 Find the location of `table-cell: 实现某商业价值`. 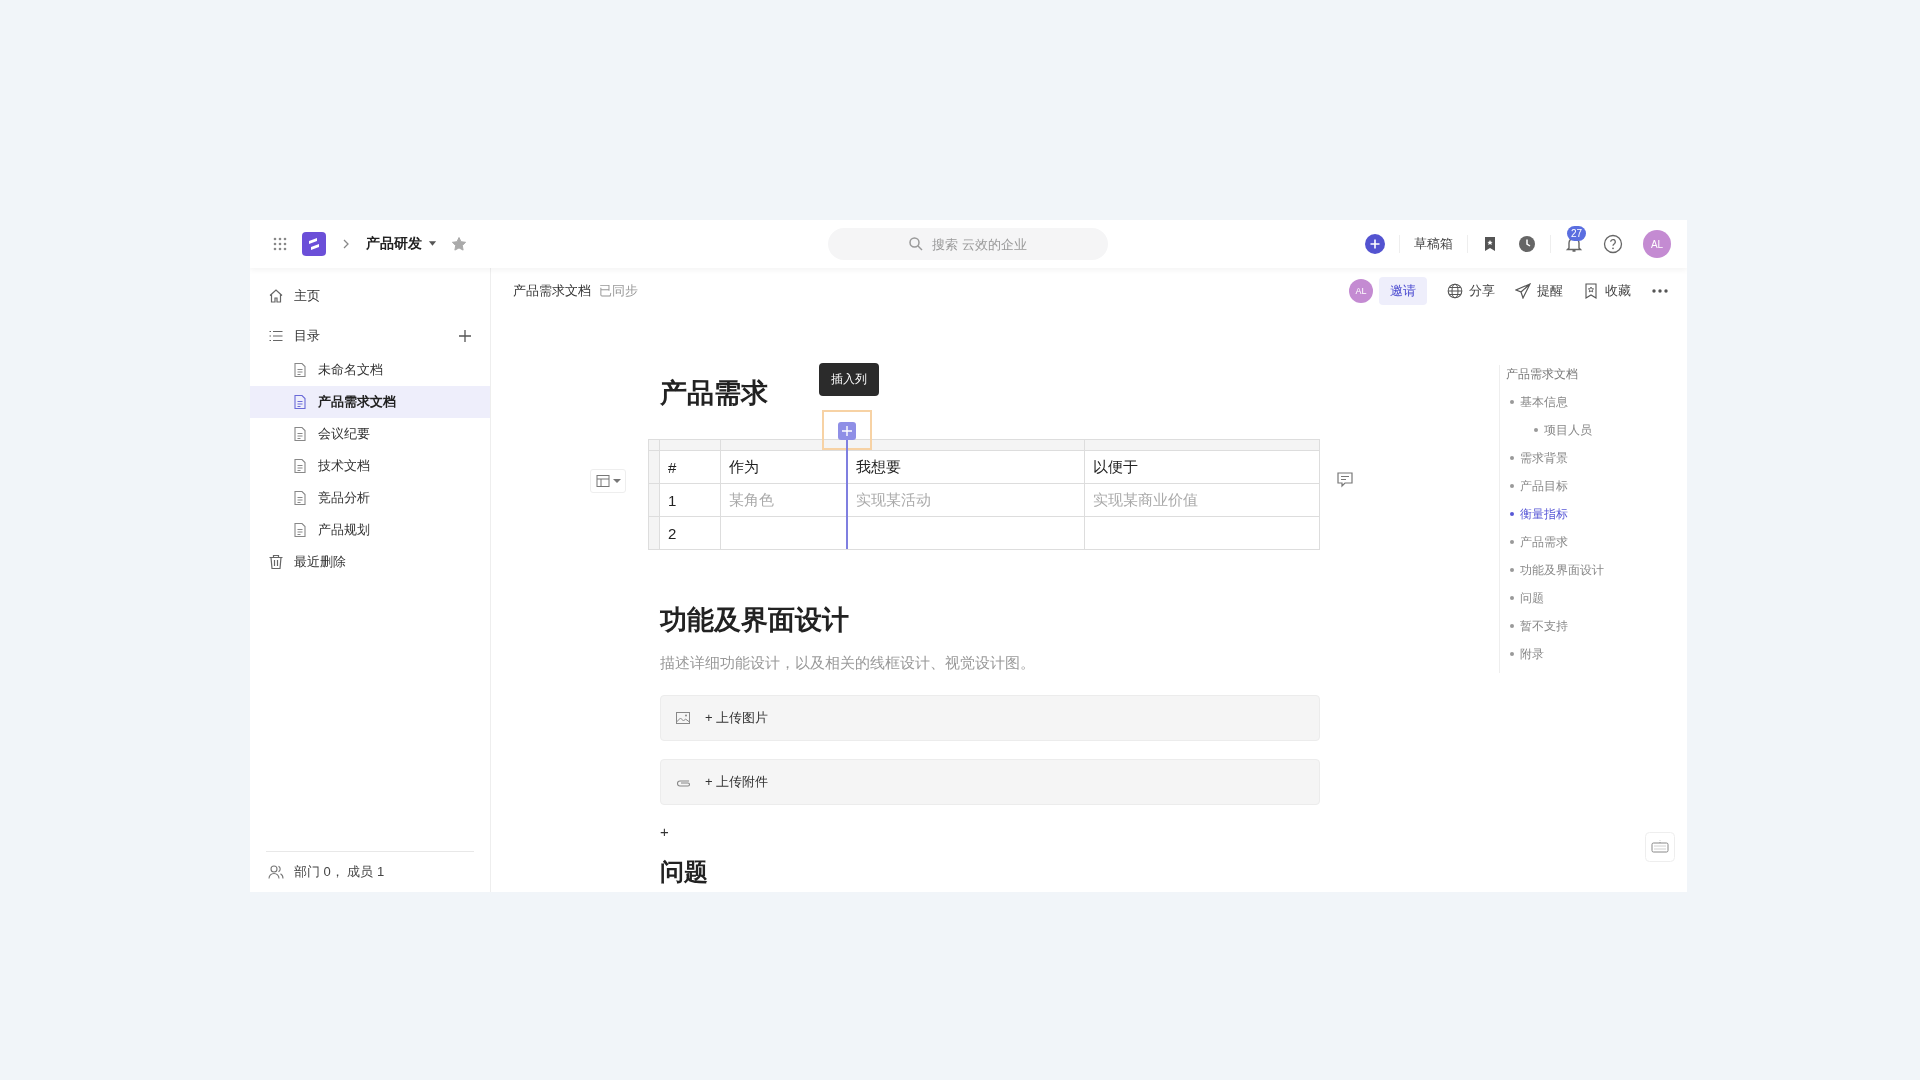

table-cell: 实现某商业价值 is located at coordinates (1202, 500).